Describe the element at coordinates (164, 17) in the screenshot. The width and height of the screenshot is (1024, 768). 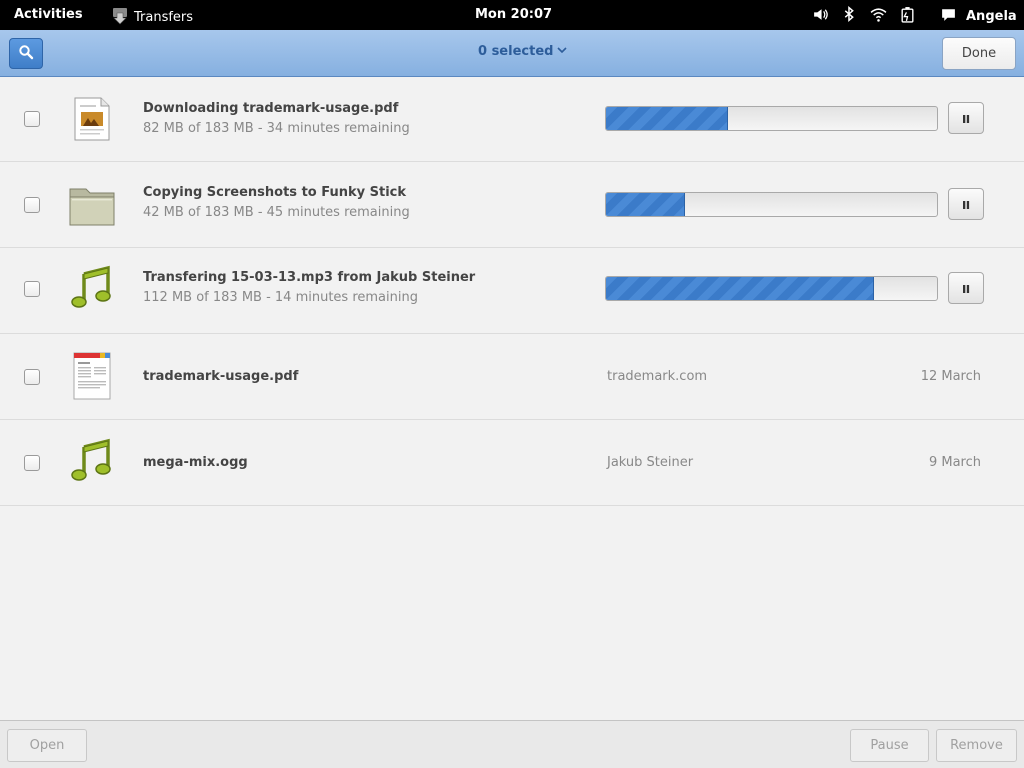
I see `app-menu-label: Transfers` at that location.